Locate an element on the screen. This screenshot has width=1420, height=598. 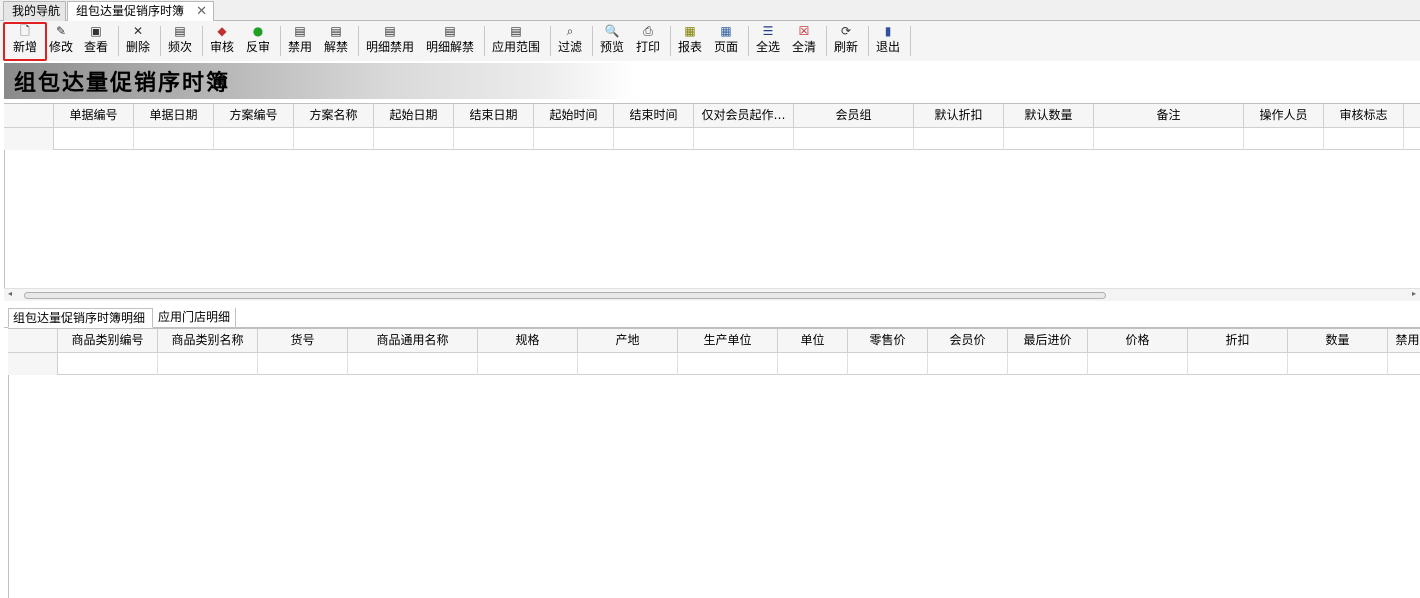
detail-column-header: 数量 is located at coordinates (1338, 341).